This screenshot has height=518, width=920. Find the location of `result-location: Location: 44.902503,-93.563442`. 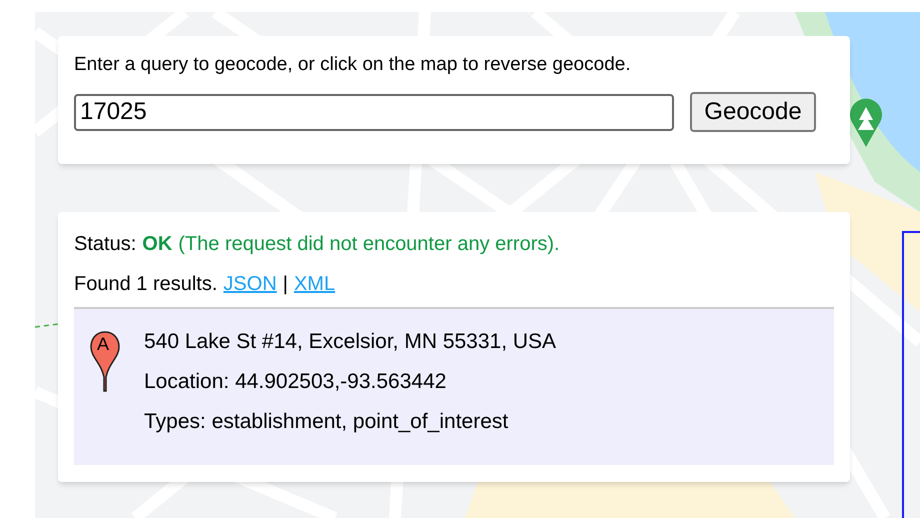

result-location: Location: 44.902503,-93.563442 is located at coordinates (296, 382).